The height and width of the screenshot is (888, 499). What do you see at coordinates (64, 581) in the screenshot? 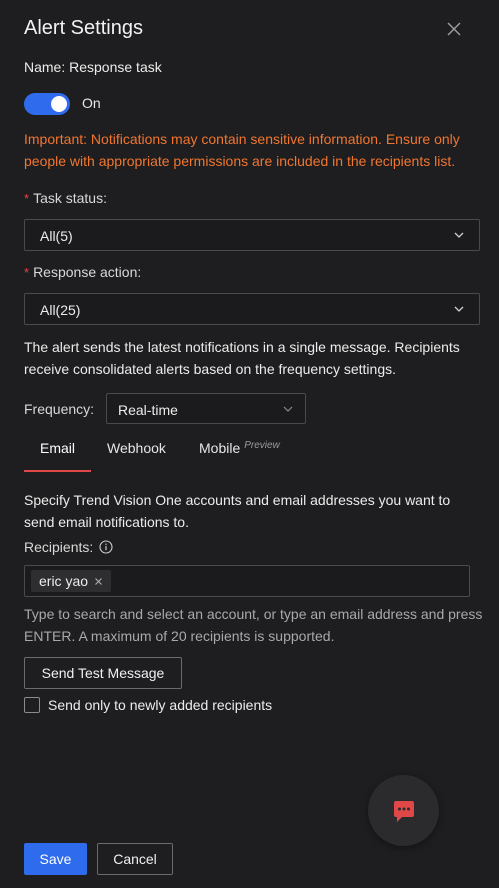
I see `recipient-tag-label: eric yao` at bounding box center [64, 581].